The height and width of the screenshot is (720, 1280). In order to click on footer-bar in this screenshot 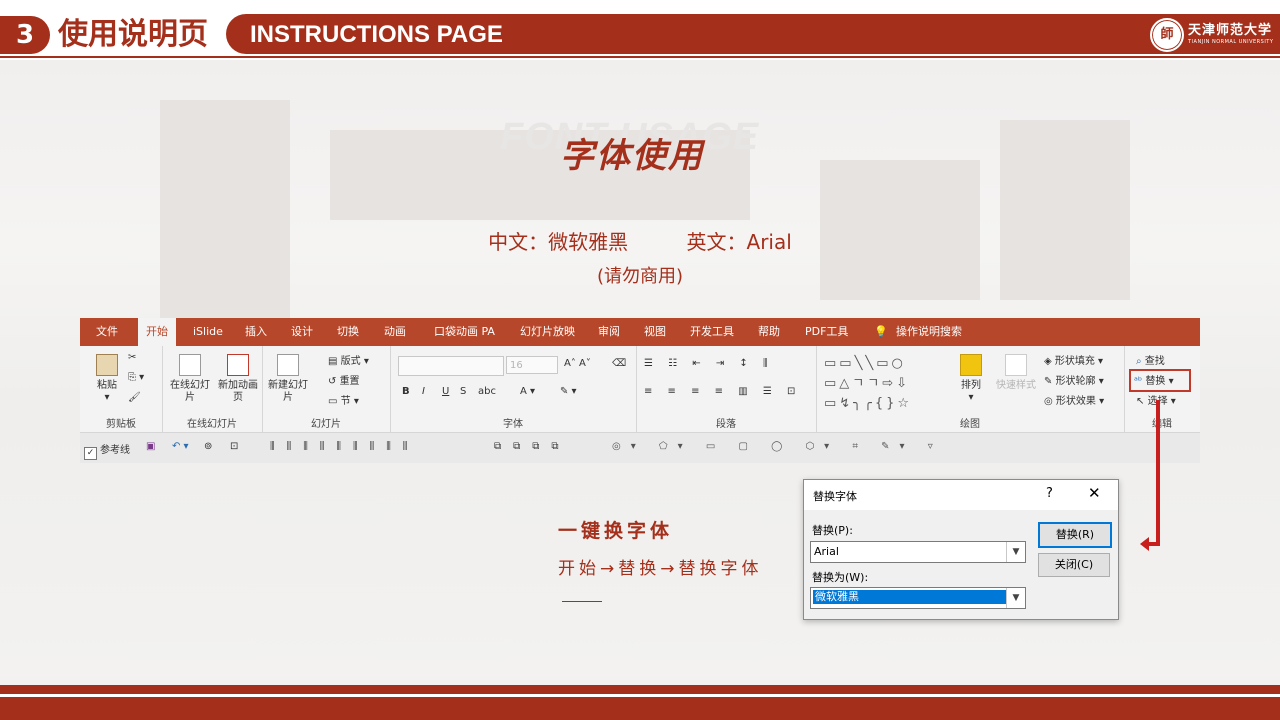, I will do `click(640, 708)`.